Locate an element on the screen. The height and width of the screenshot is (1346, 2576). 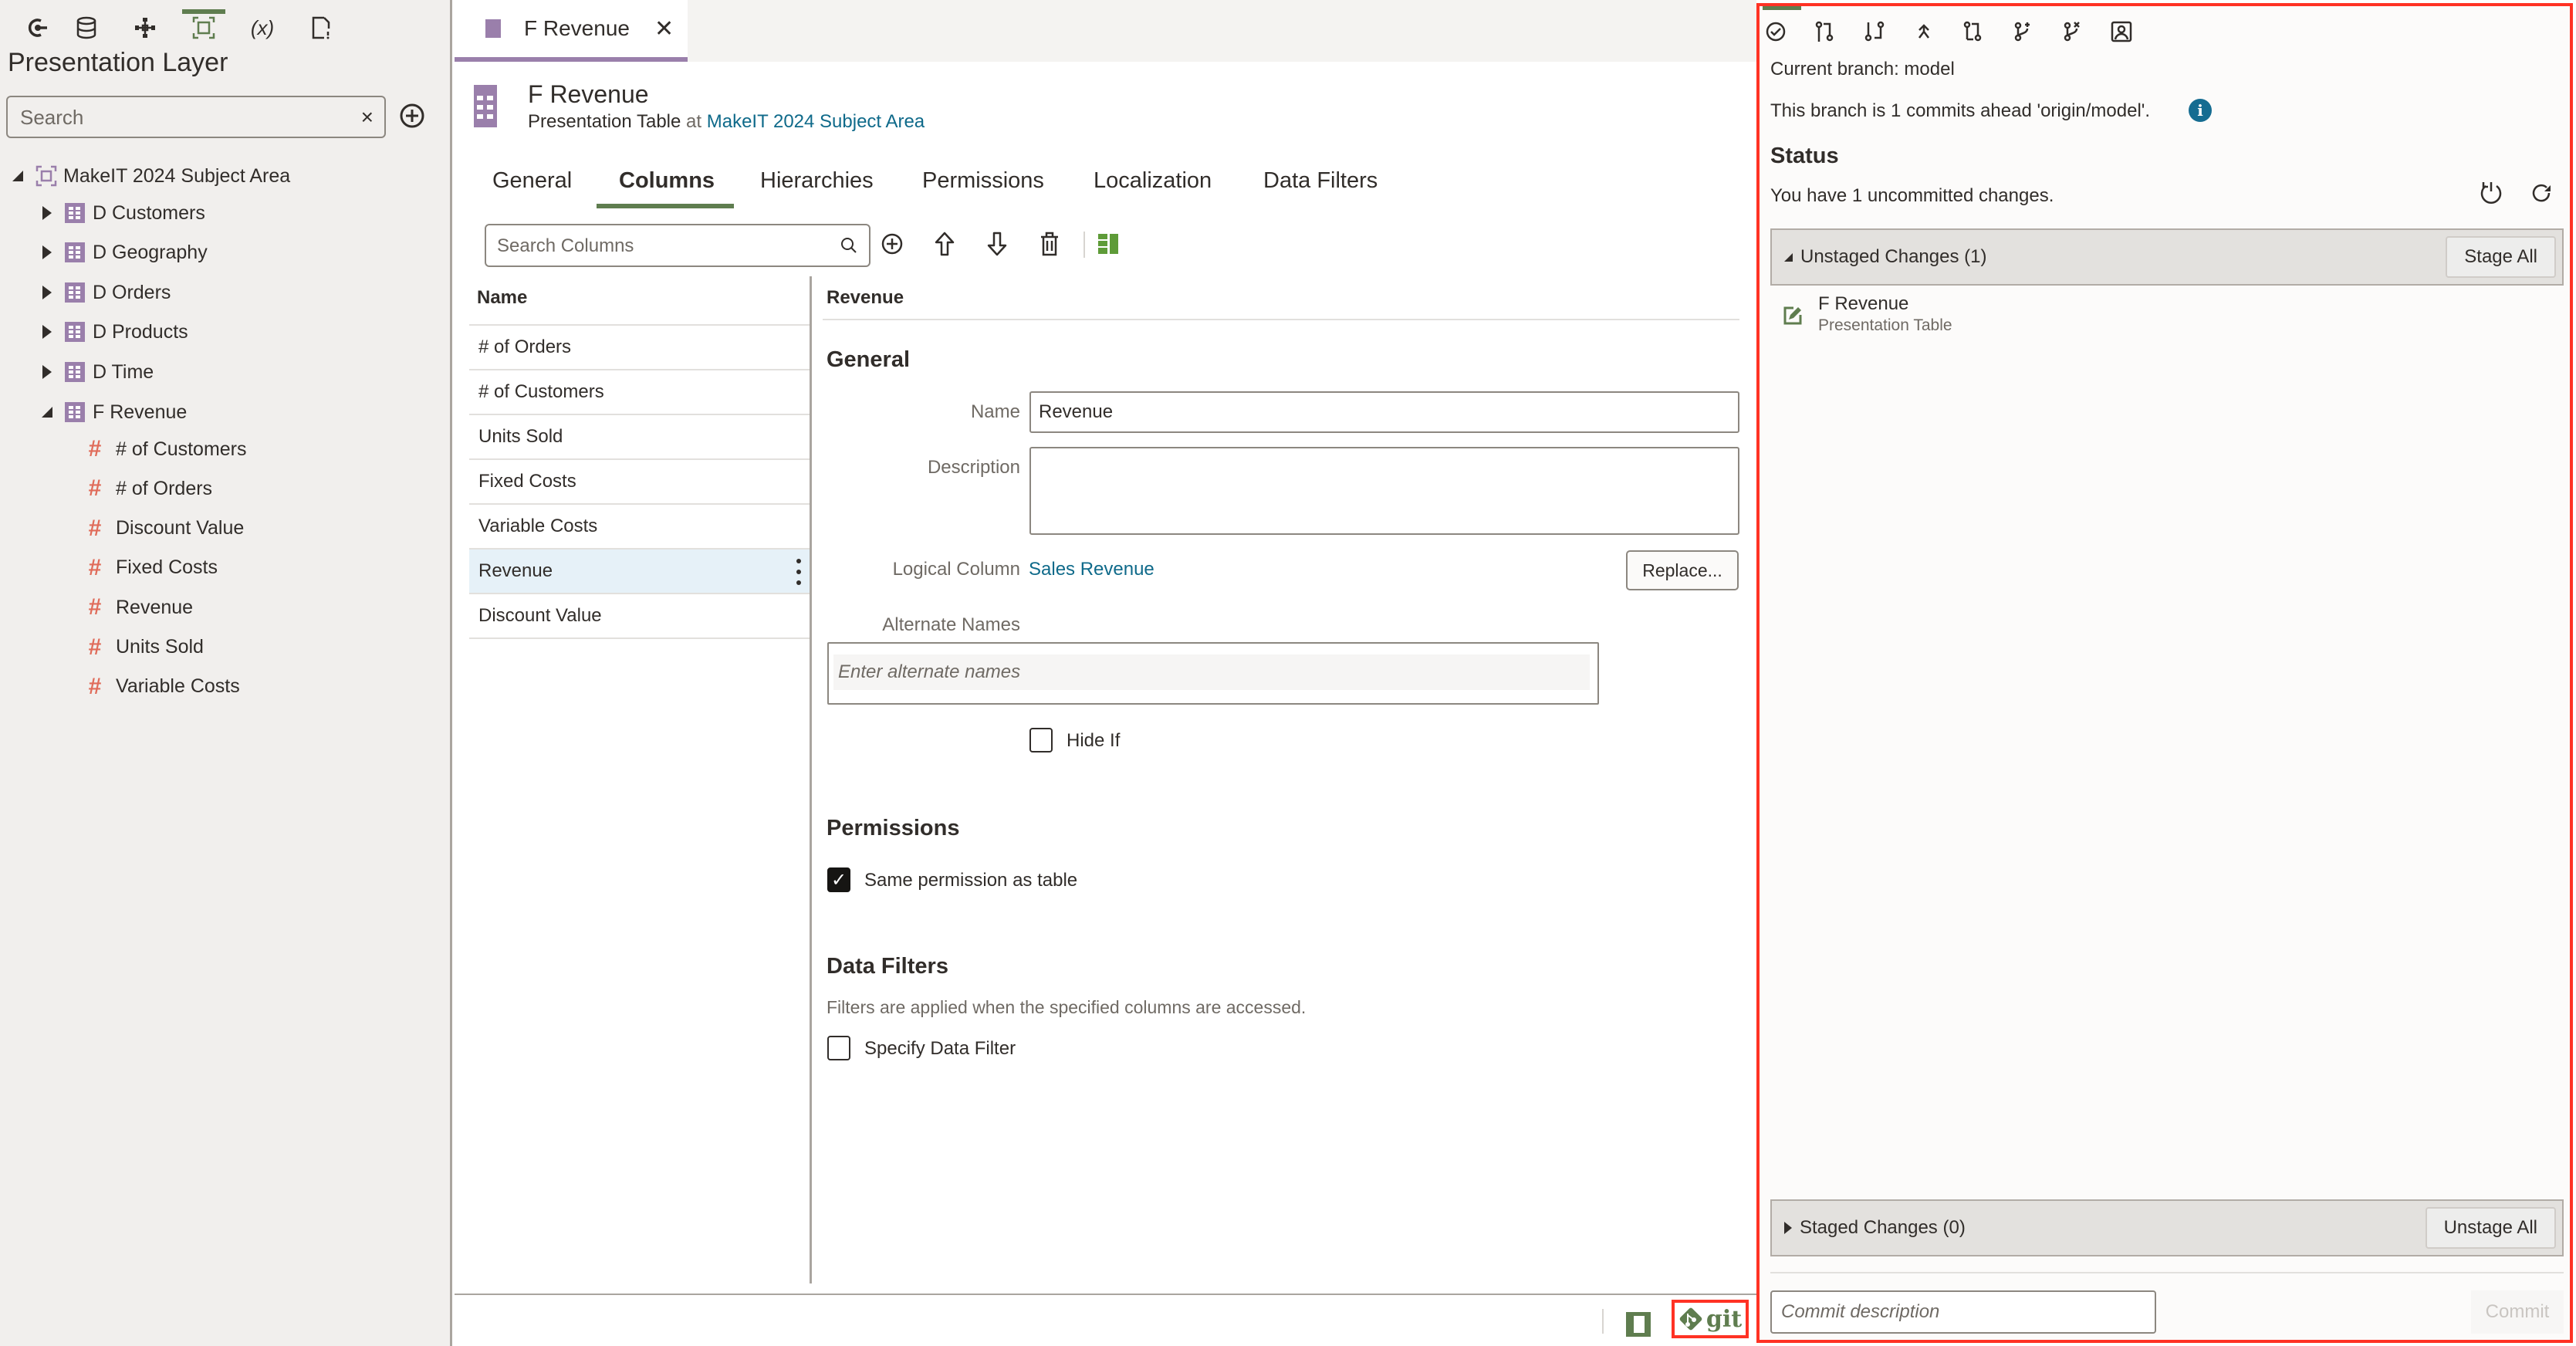
variables-icon: (x) is located at coordinates (262, 28).